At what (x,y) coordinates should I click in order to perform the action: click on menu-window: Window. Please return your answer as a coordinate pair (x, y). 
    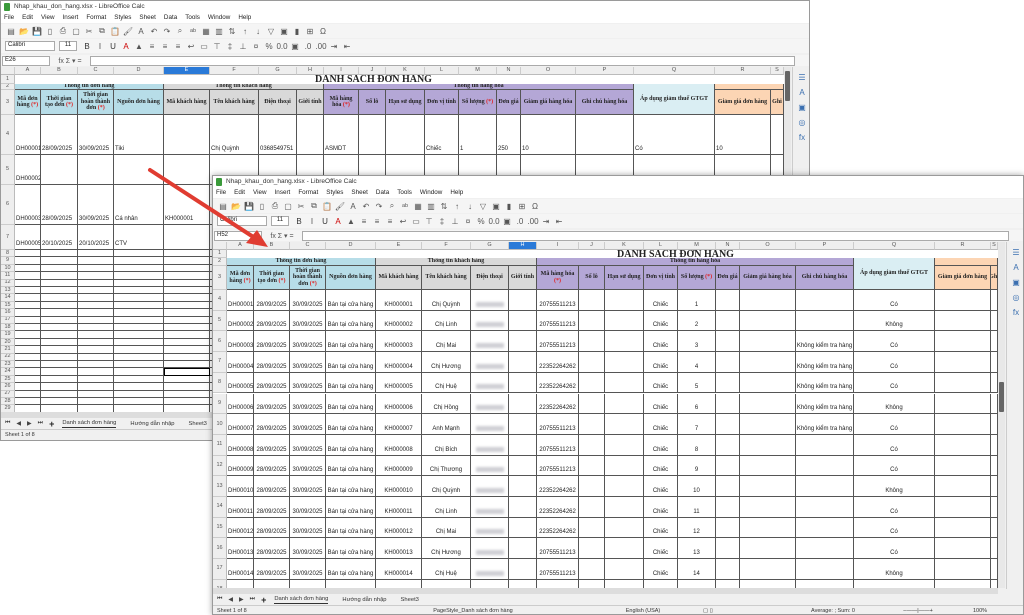
    Looking at the image, I should click on (431, 192).